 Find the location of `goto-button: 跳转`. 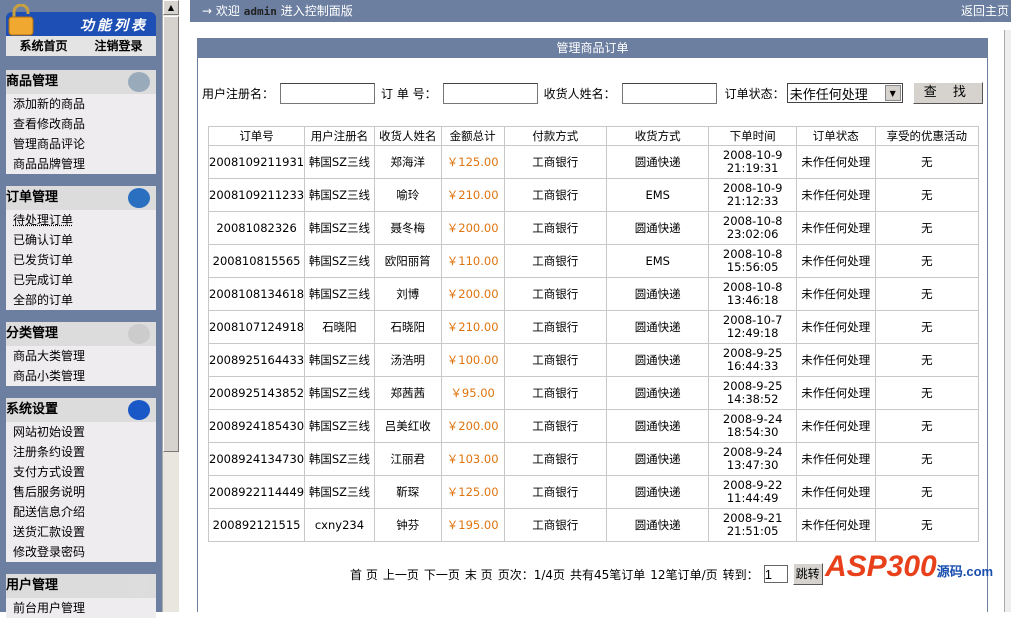

goto-button: 跳转 is located at coordinates (807, 574).